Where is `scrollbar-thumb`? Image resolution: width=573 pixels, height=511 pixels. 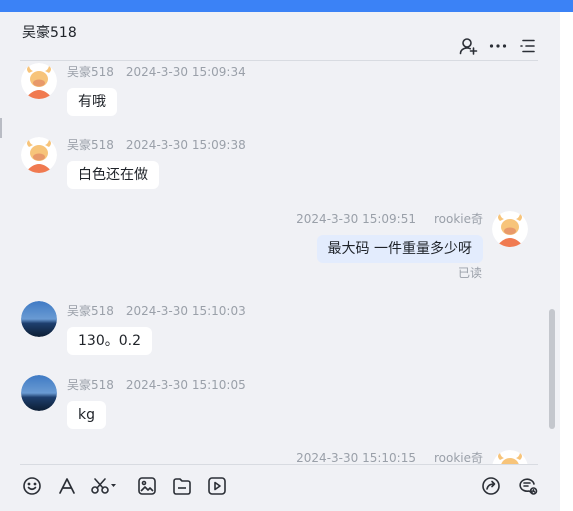 scrollbar-thumb is located at coordinates (552, 369).